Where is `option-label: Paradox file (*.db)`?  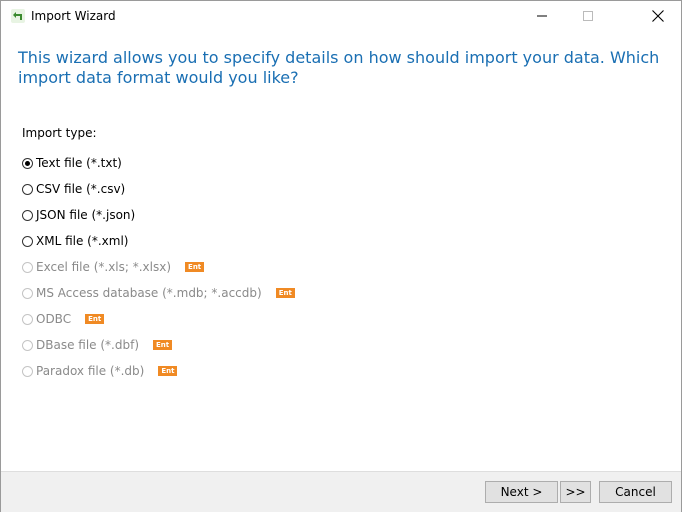 option-label: Paradox file (*.db) is located at coordinates (90, 371).